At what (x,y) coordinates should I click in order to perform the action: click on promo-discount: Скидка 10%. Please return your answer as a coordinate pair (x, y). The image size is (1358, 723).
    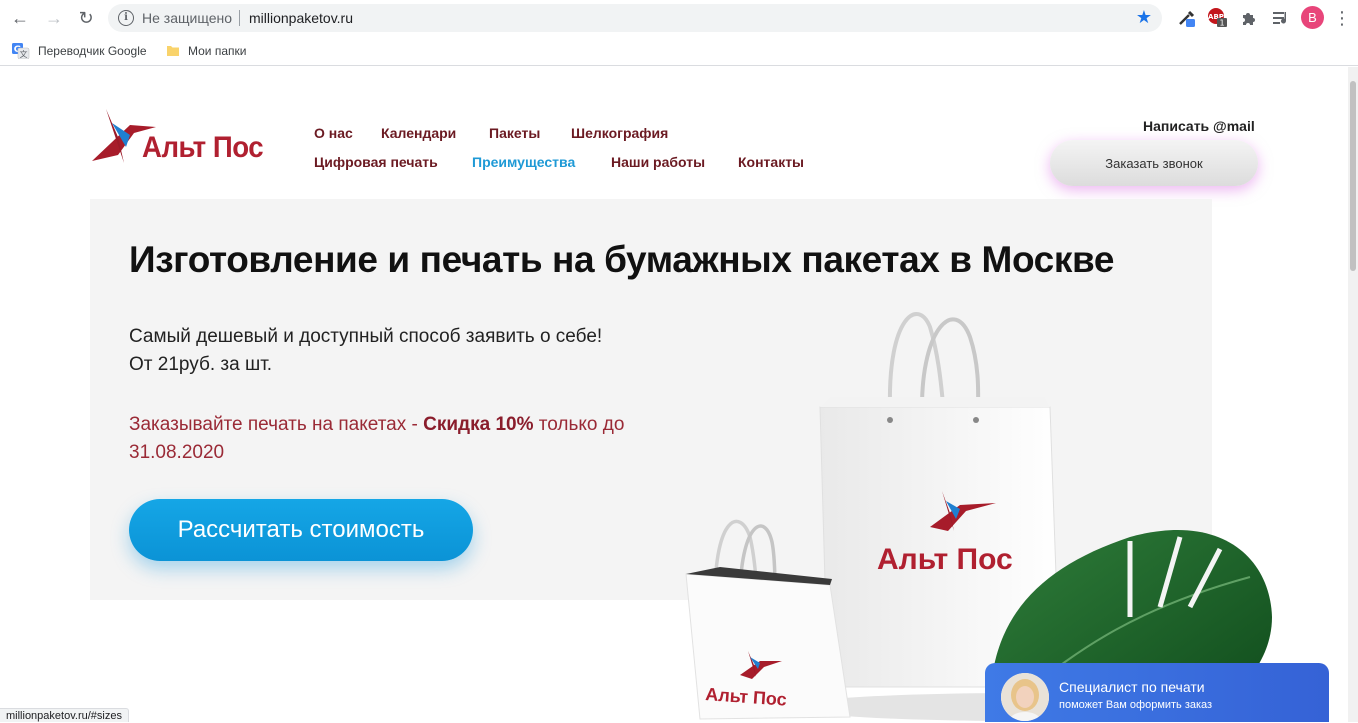
    Looking at the image, I should click on (478, 424).